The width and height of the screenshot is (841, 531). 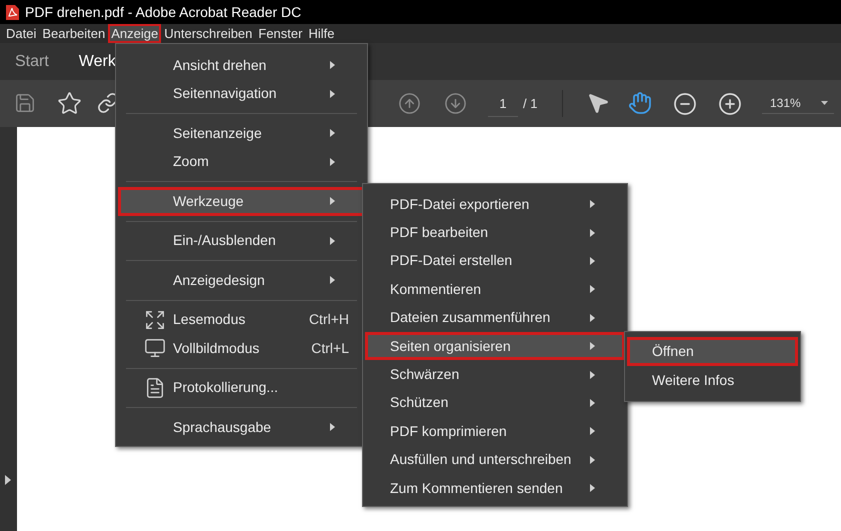 I want to click on menu-item: Kommentieren, so click(x=495, y=289).